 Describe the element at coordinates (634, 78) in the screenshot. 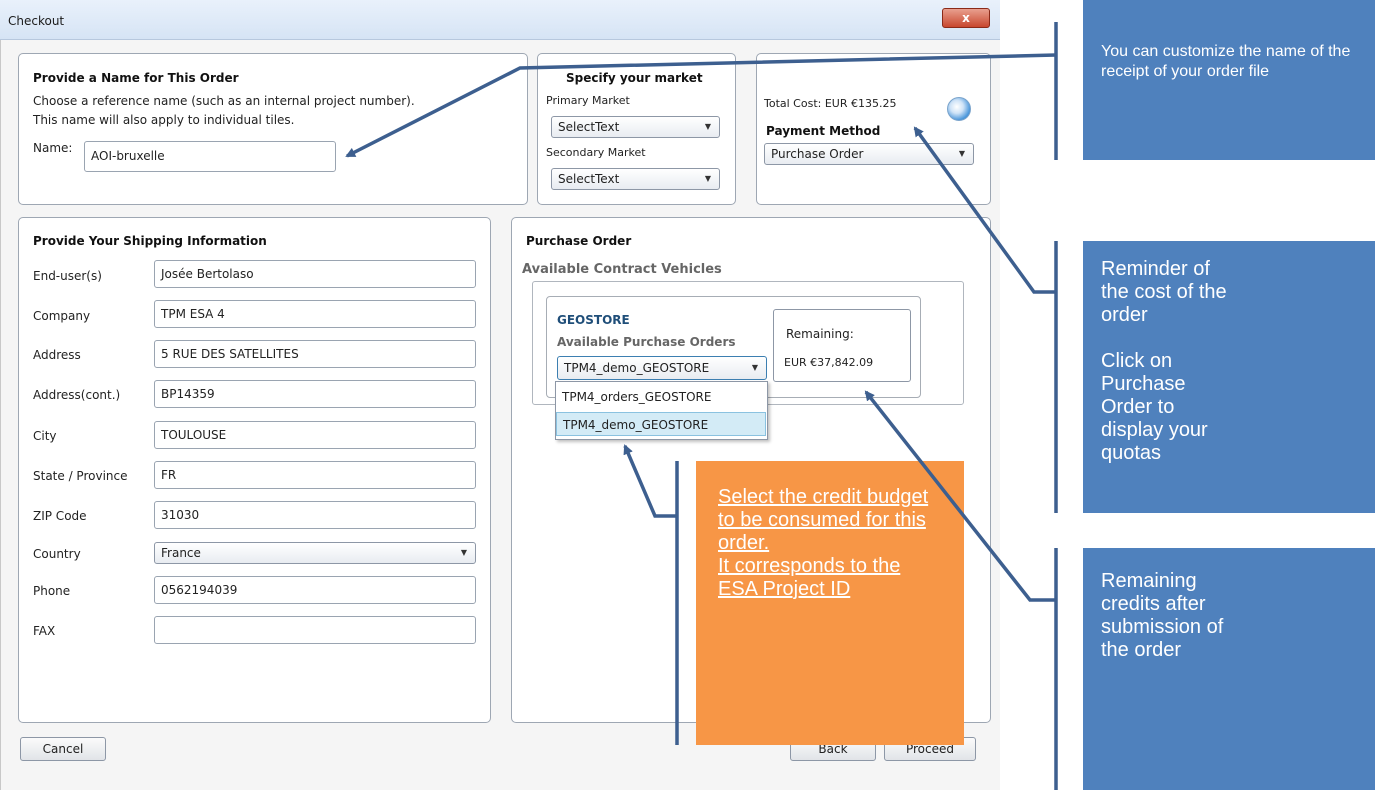

I see `market-heading: Specify your market` at that location.